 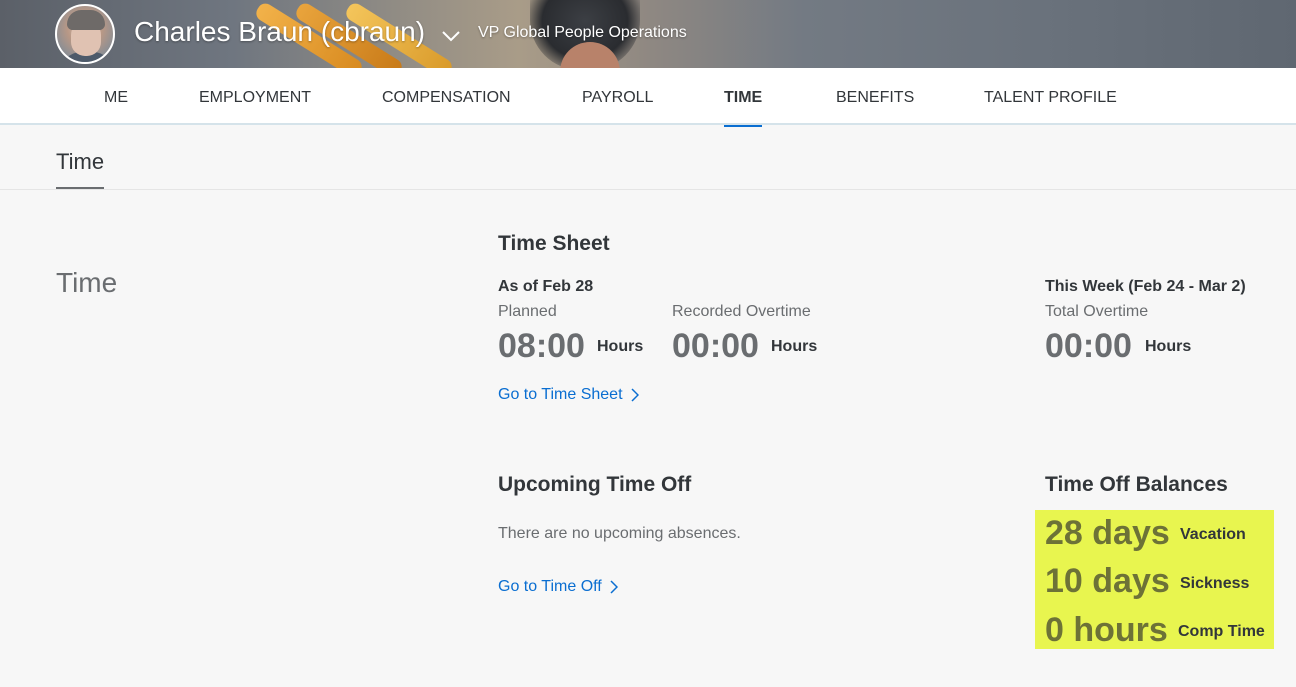 What do you see at coordinates (1213, 534) in the screenshot?
I see `vacation-balance-label: Vacation` at bounding box center [1213, 534].